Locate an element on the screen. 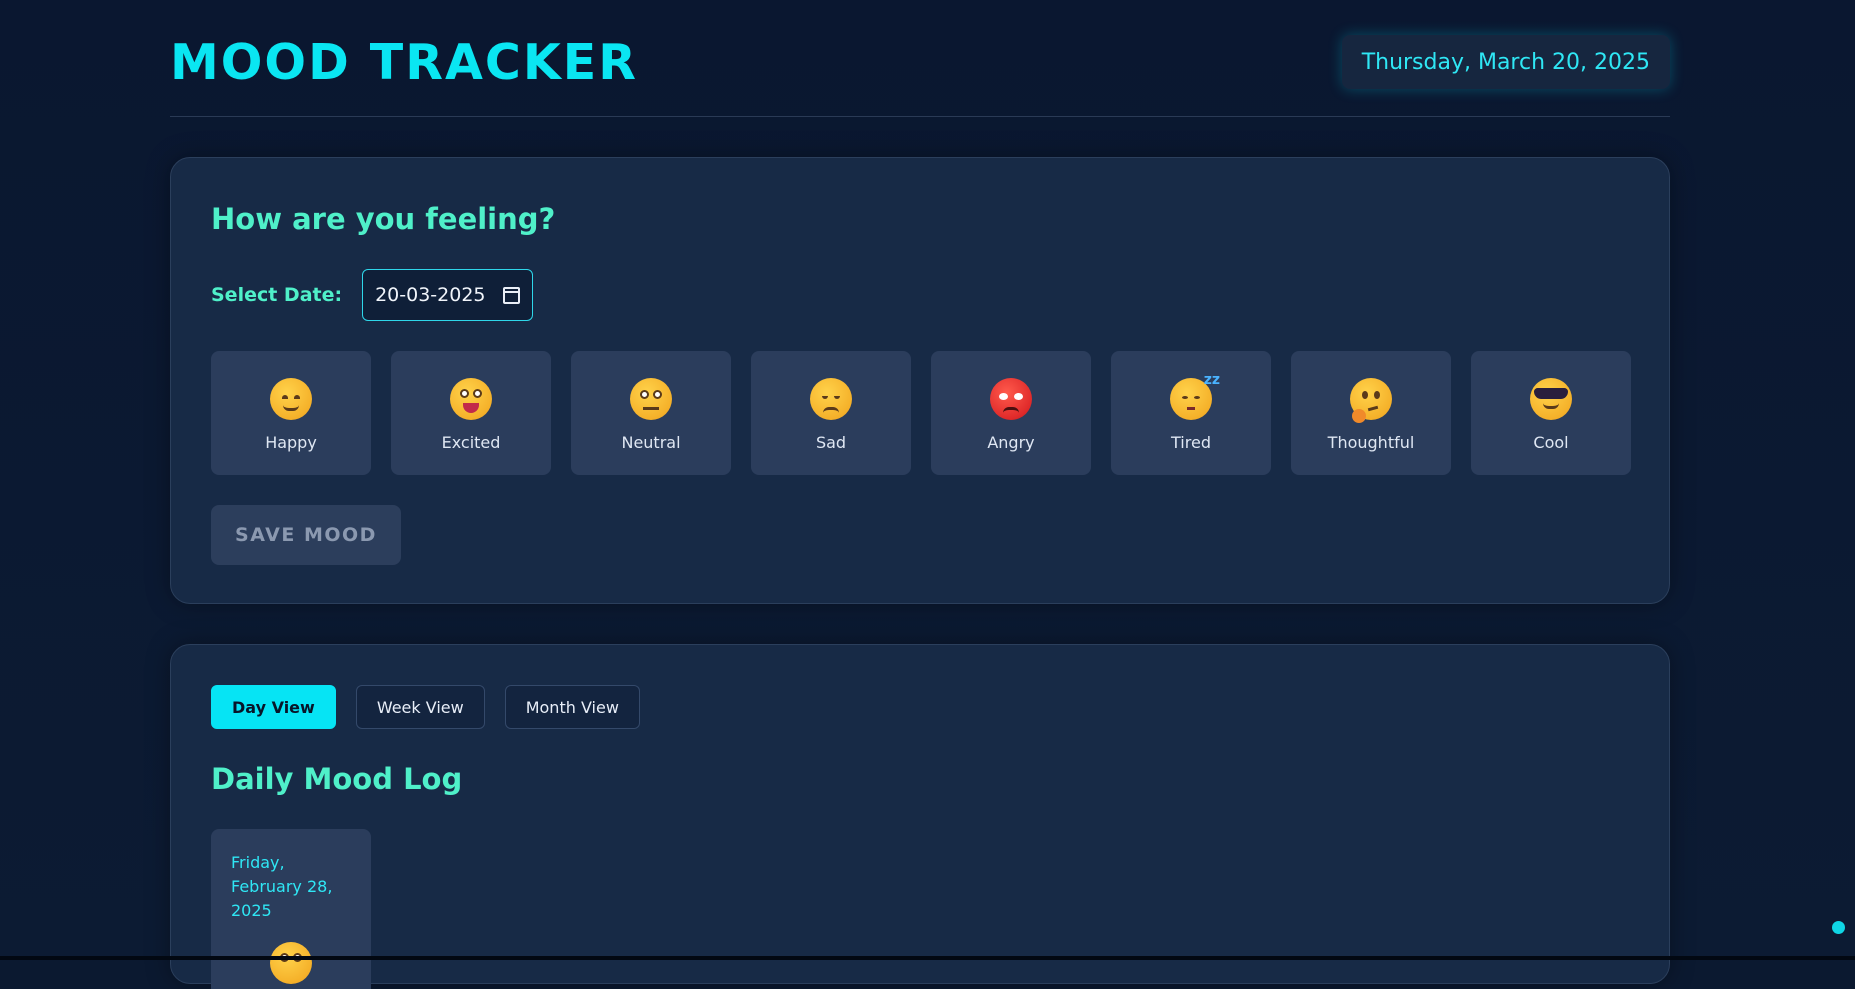 This screenshot has height=989, width=1855. date-label: Select Date: is located at coordinates (277, 295).